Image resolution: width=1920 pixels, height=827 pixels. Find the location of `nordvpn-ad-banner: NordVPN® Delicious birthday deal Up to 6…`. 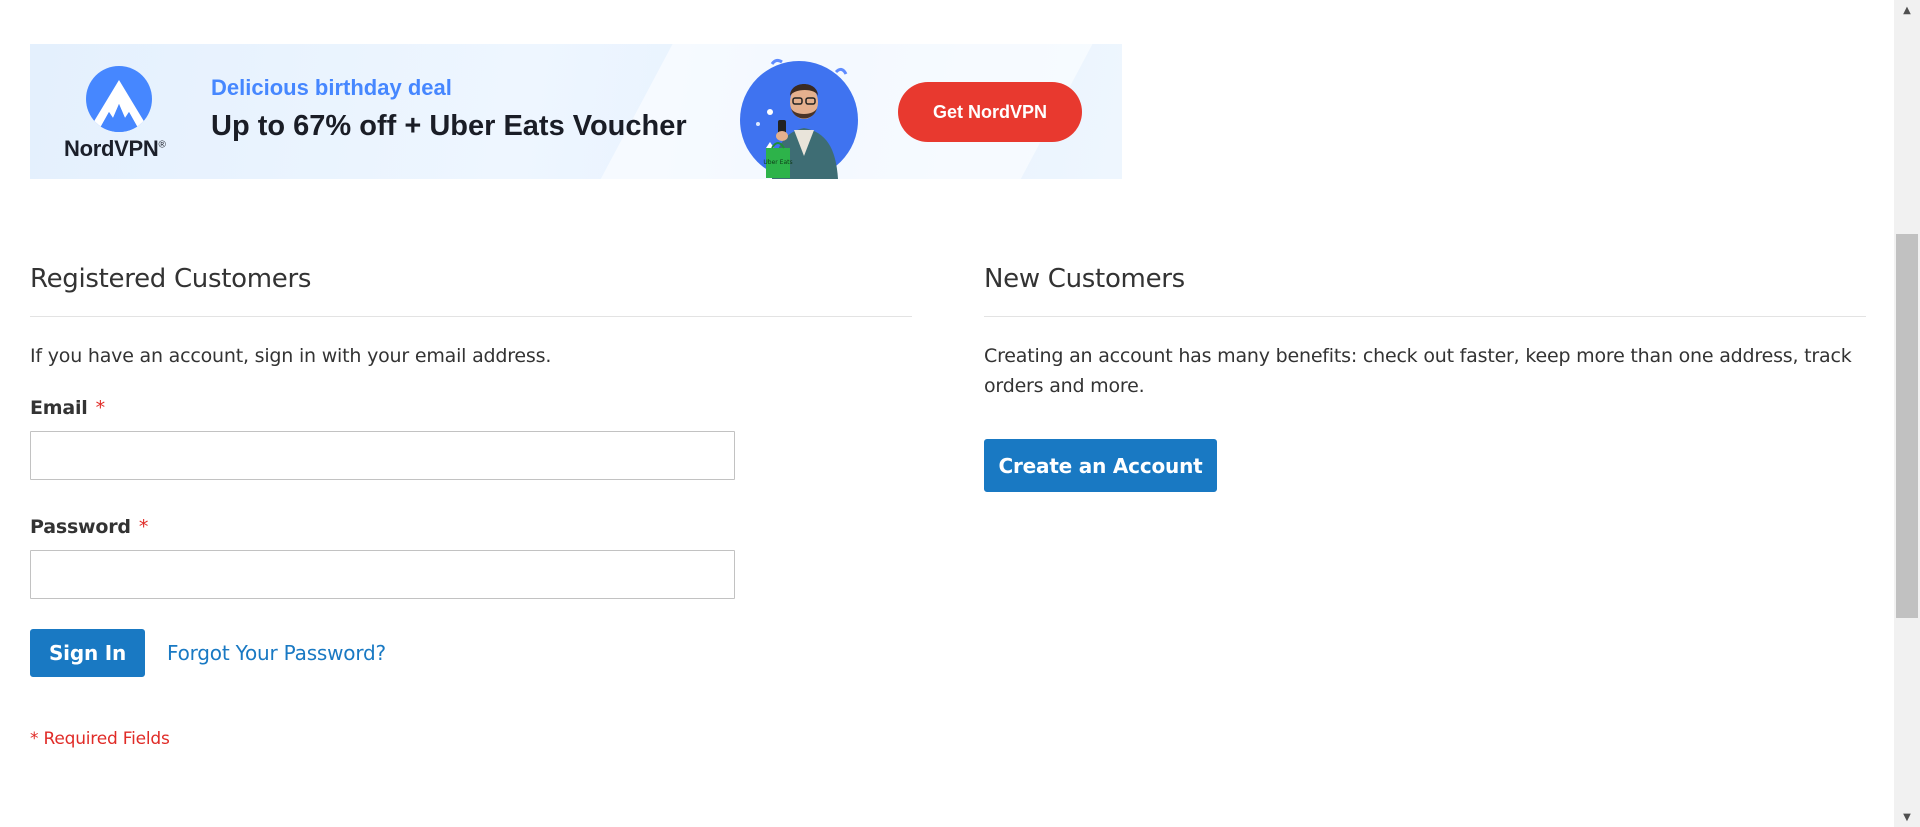

nordvpn-ad-banner: NordVPN® Delicious birthday deal Up to 6… is located at coordinates (576, 111).